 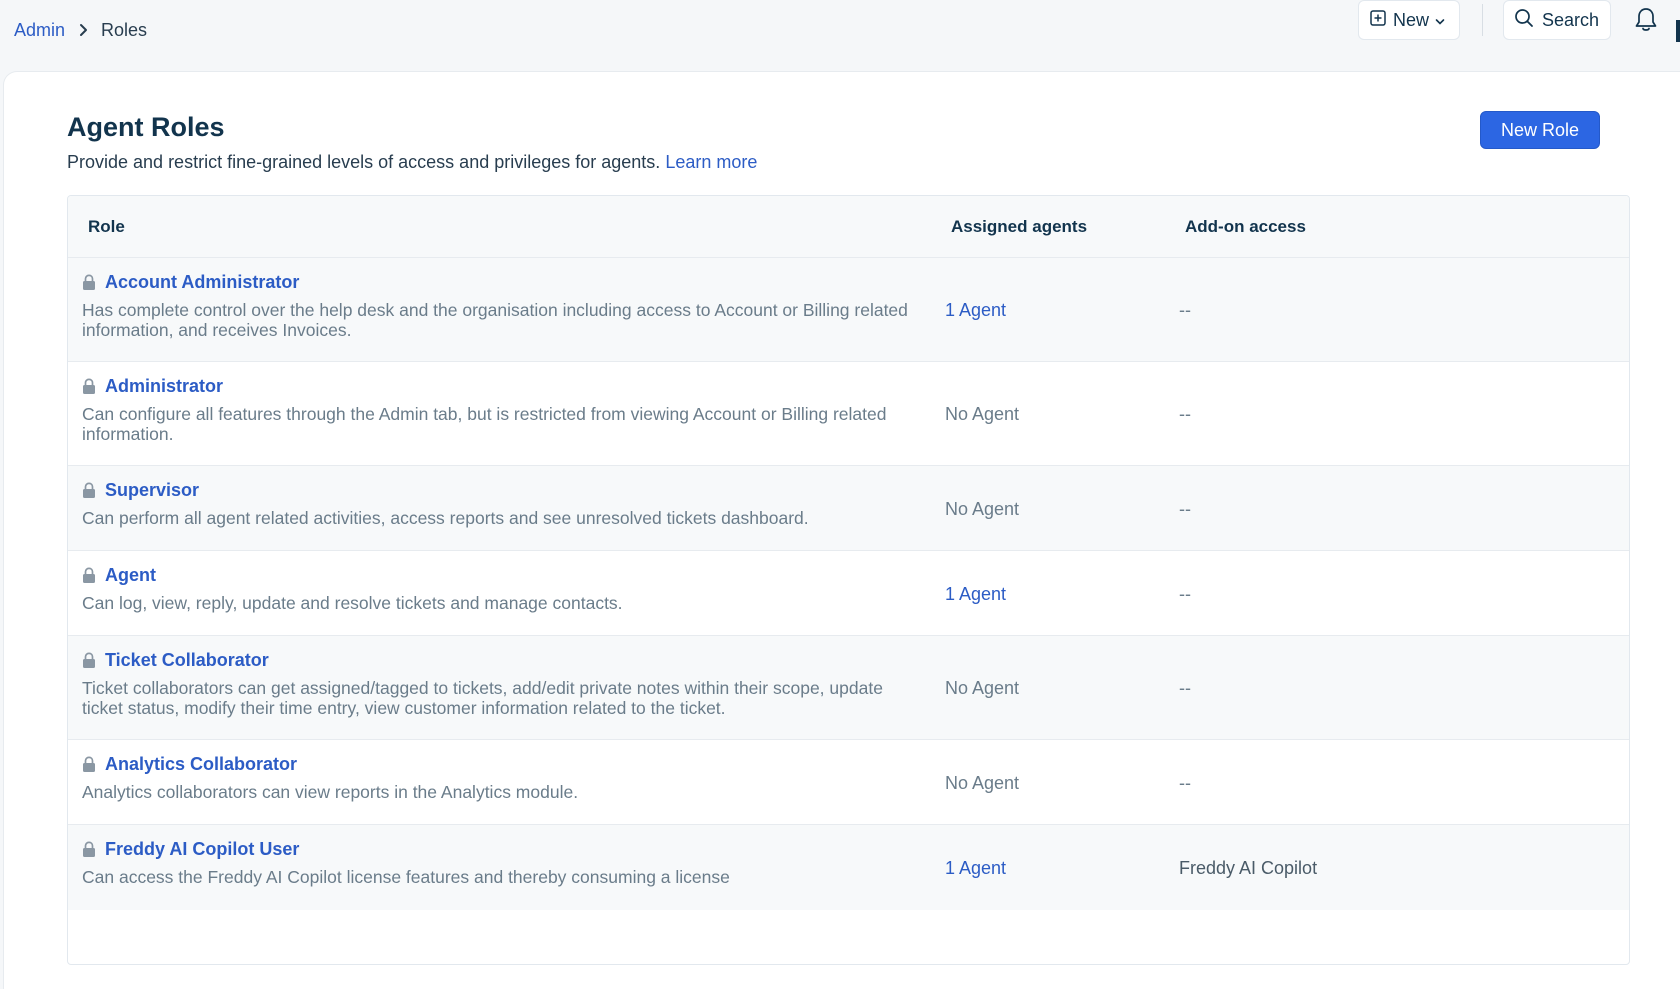 I want to click on search-button: Search, so click(x=1557, y=20).